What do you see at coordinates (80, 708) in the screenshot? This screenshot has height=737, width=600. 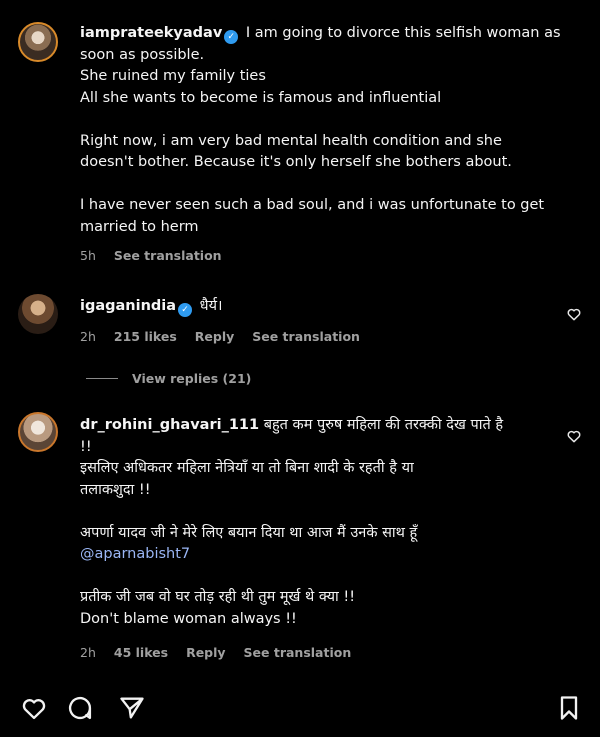 I see `comment-icon` at bounding box center [80, 708].